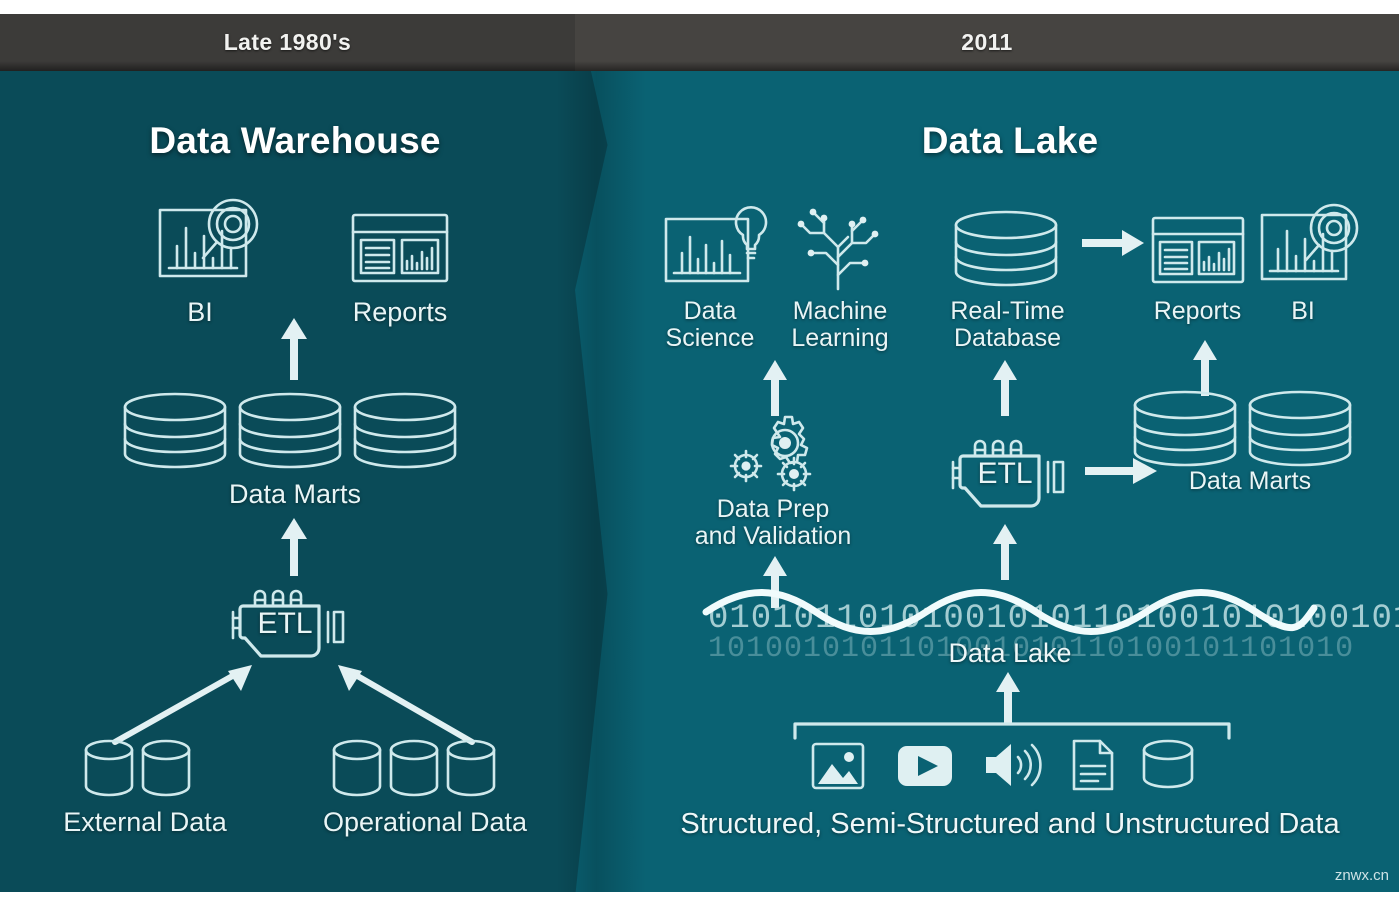 This screenshot has width=1399, height=898. I want to click on operational-data-label: Operational Data, so click(425, 822).